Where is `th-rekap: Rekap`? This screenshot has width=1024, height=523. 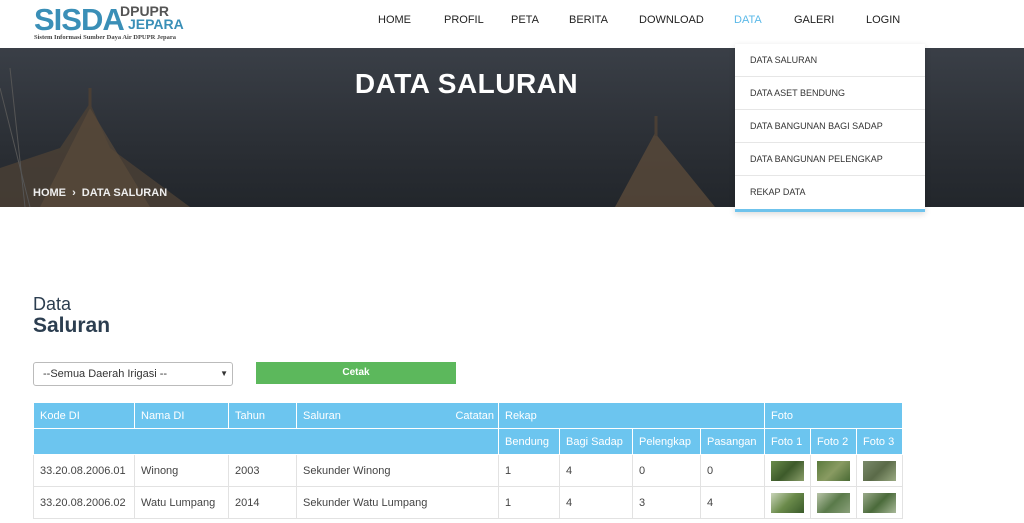
th-rekap: Rekap is located at coordinates (631, 415).